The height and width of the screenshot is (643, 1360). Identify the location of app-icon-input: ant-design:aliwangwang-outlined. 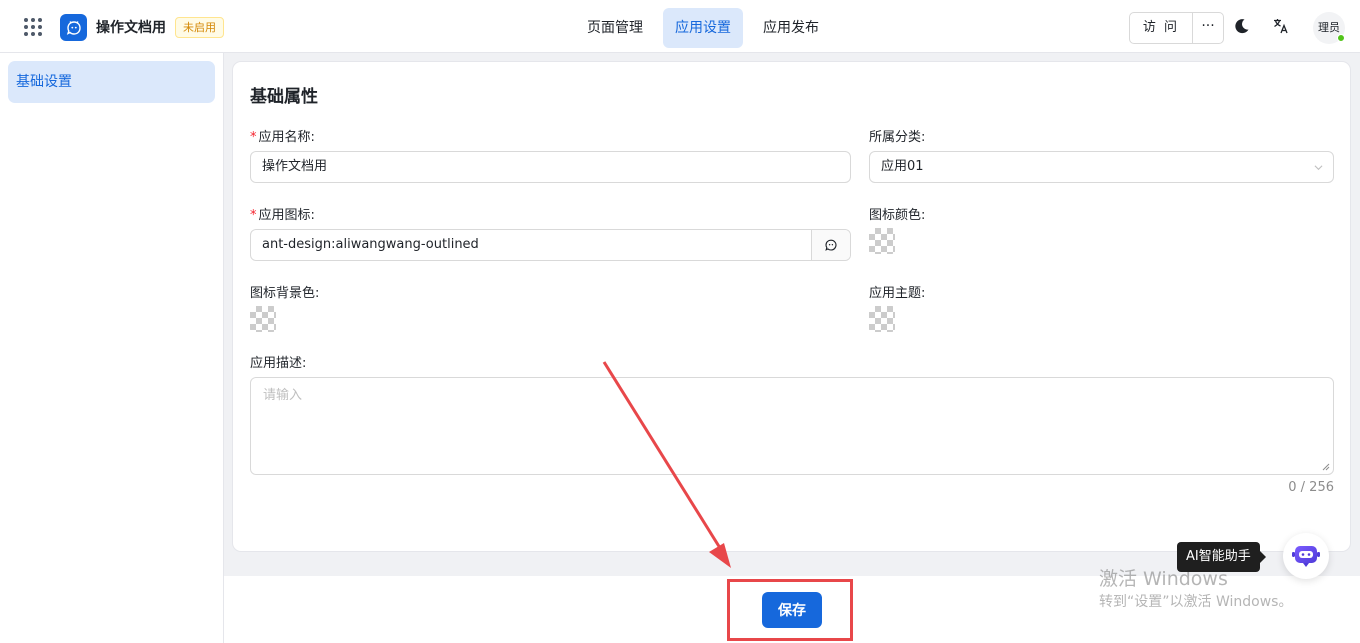
(550, 245).